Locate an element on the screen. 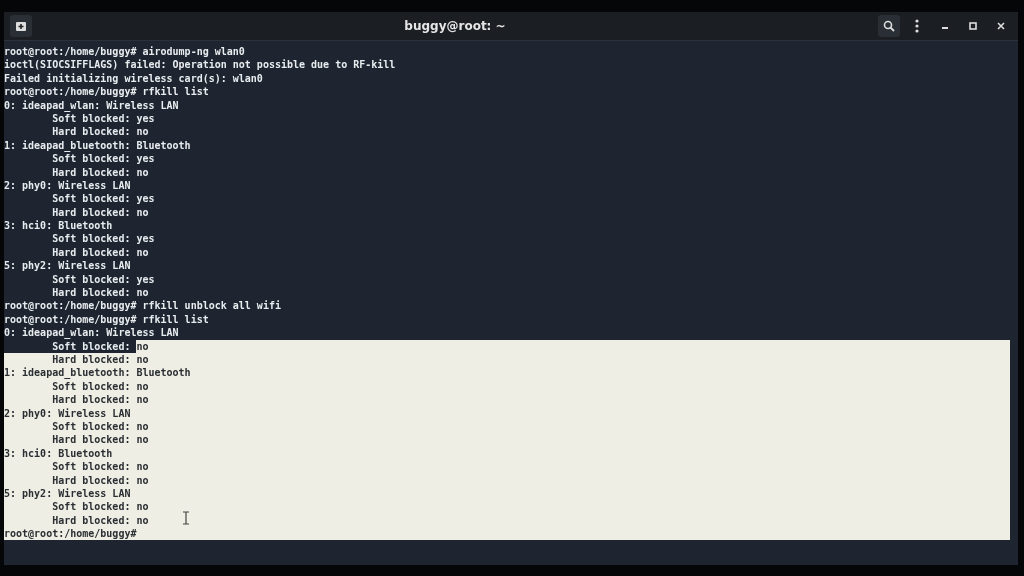  terminal-line: Soft blocked: is located at coordinates (91, 346).